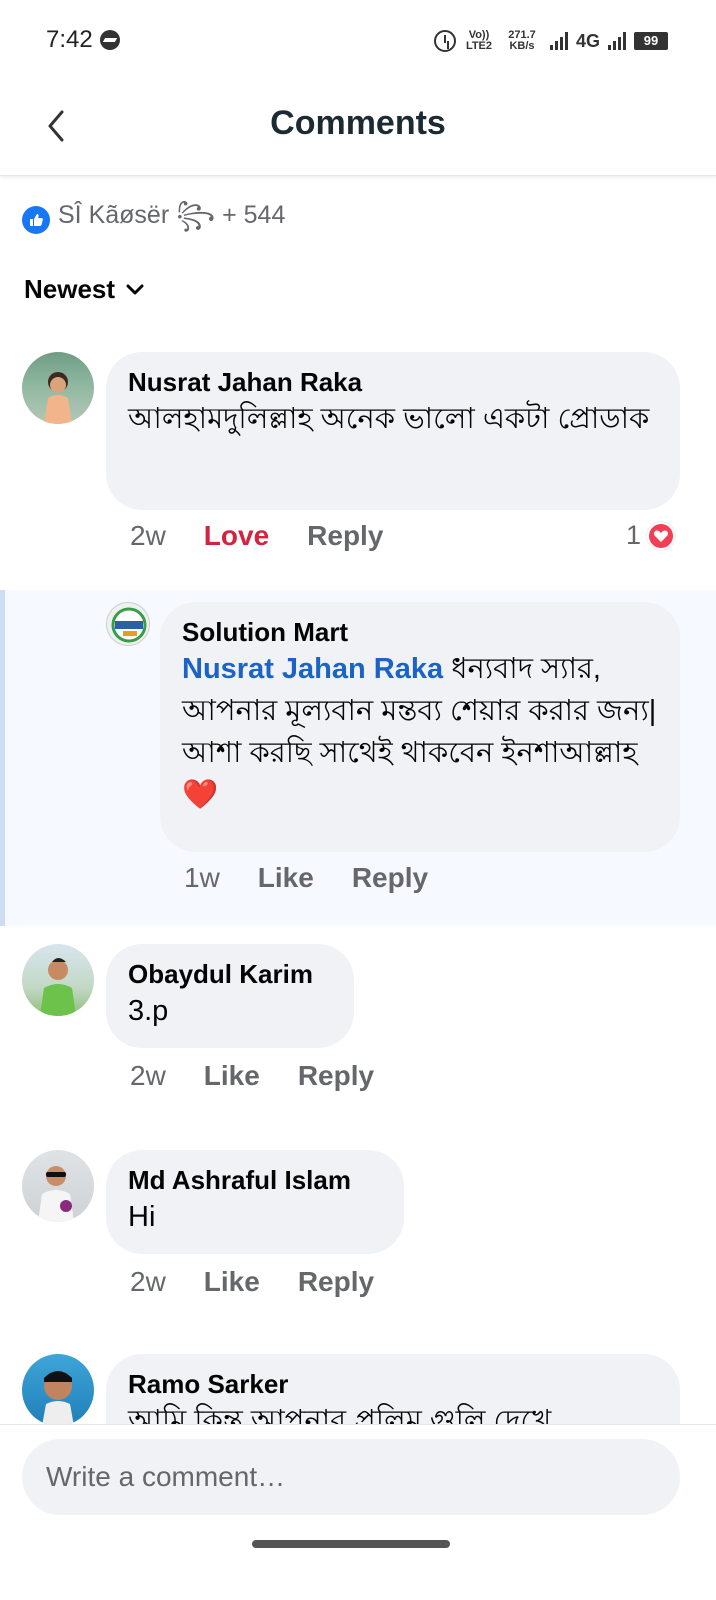 This screenshot has width=716, height=1600. I want to click on status-bar: 7:42 Vo)) LTE2 271.7 KB/s 4G 99, so click(358, 40).